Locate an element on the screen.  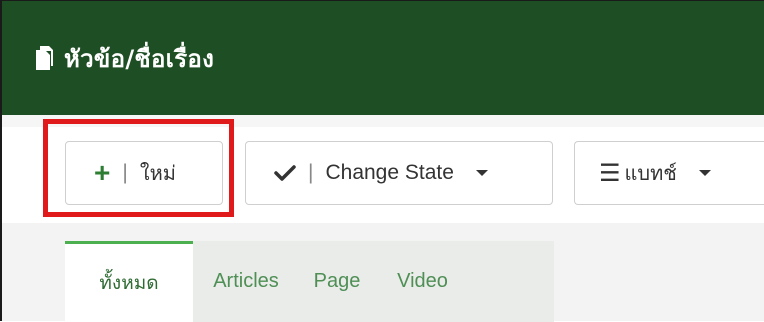
batch-label: แบทช์ is located at coordinates (650, 173).